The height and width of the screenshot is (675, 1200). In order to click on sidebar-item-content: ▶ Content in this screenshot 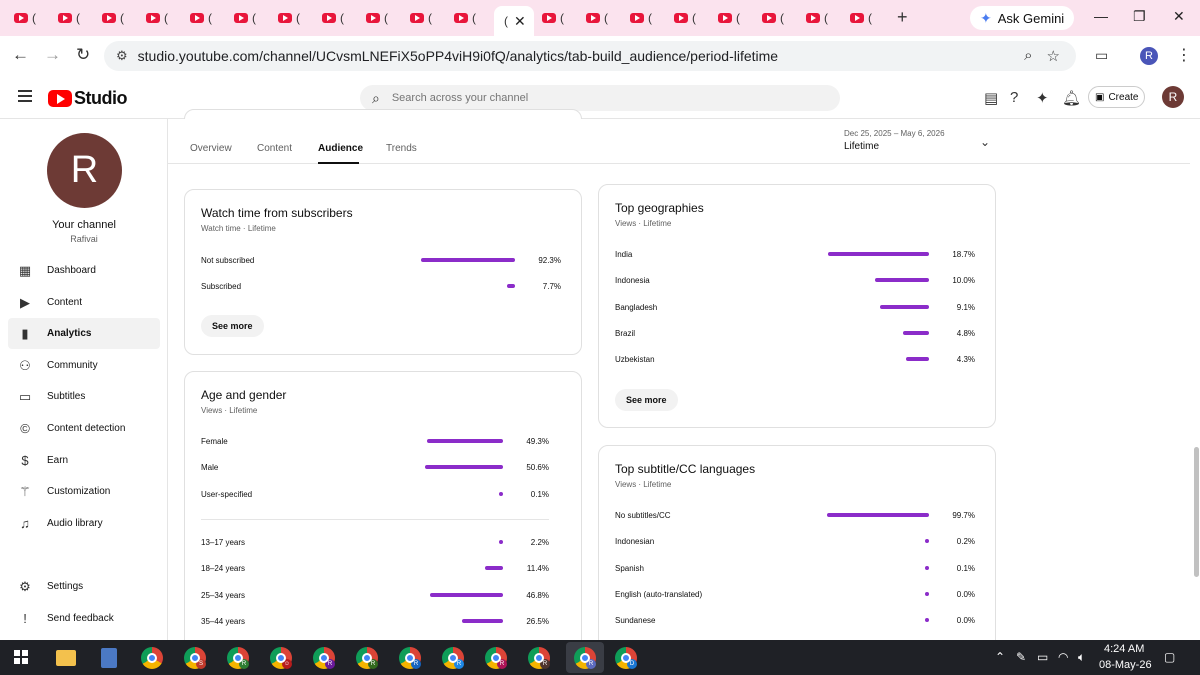, I will do `click(84, 302)`.